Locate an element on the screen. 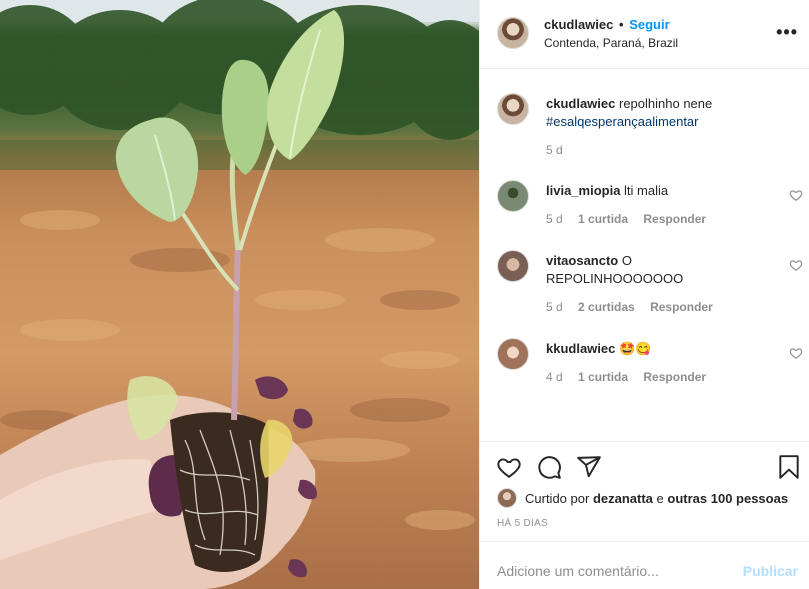 The height and width of the screenshot is (589, 809). author-line: ckudlawiec • Seguir is located at coordinates (607, 24).